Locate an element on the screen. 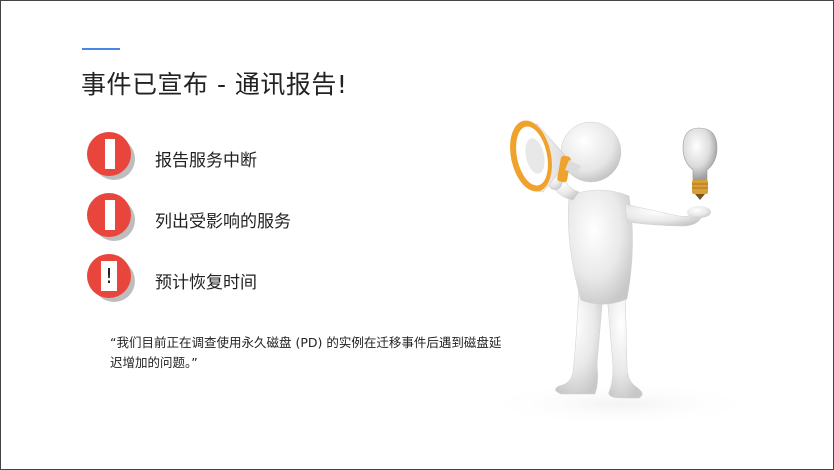 The image size is (834, 470). exclamation-mark-icon: ! is located at coordinates (109, 276).